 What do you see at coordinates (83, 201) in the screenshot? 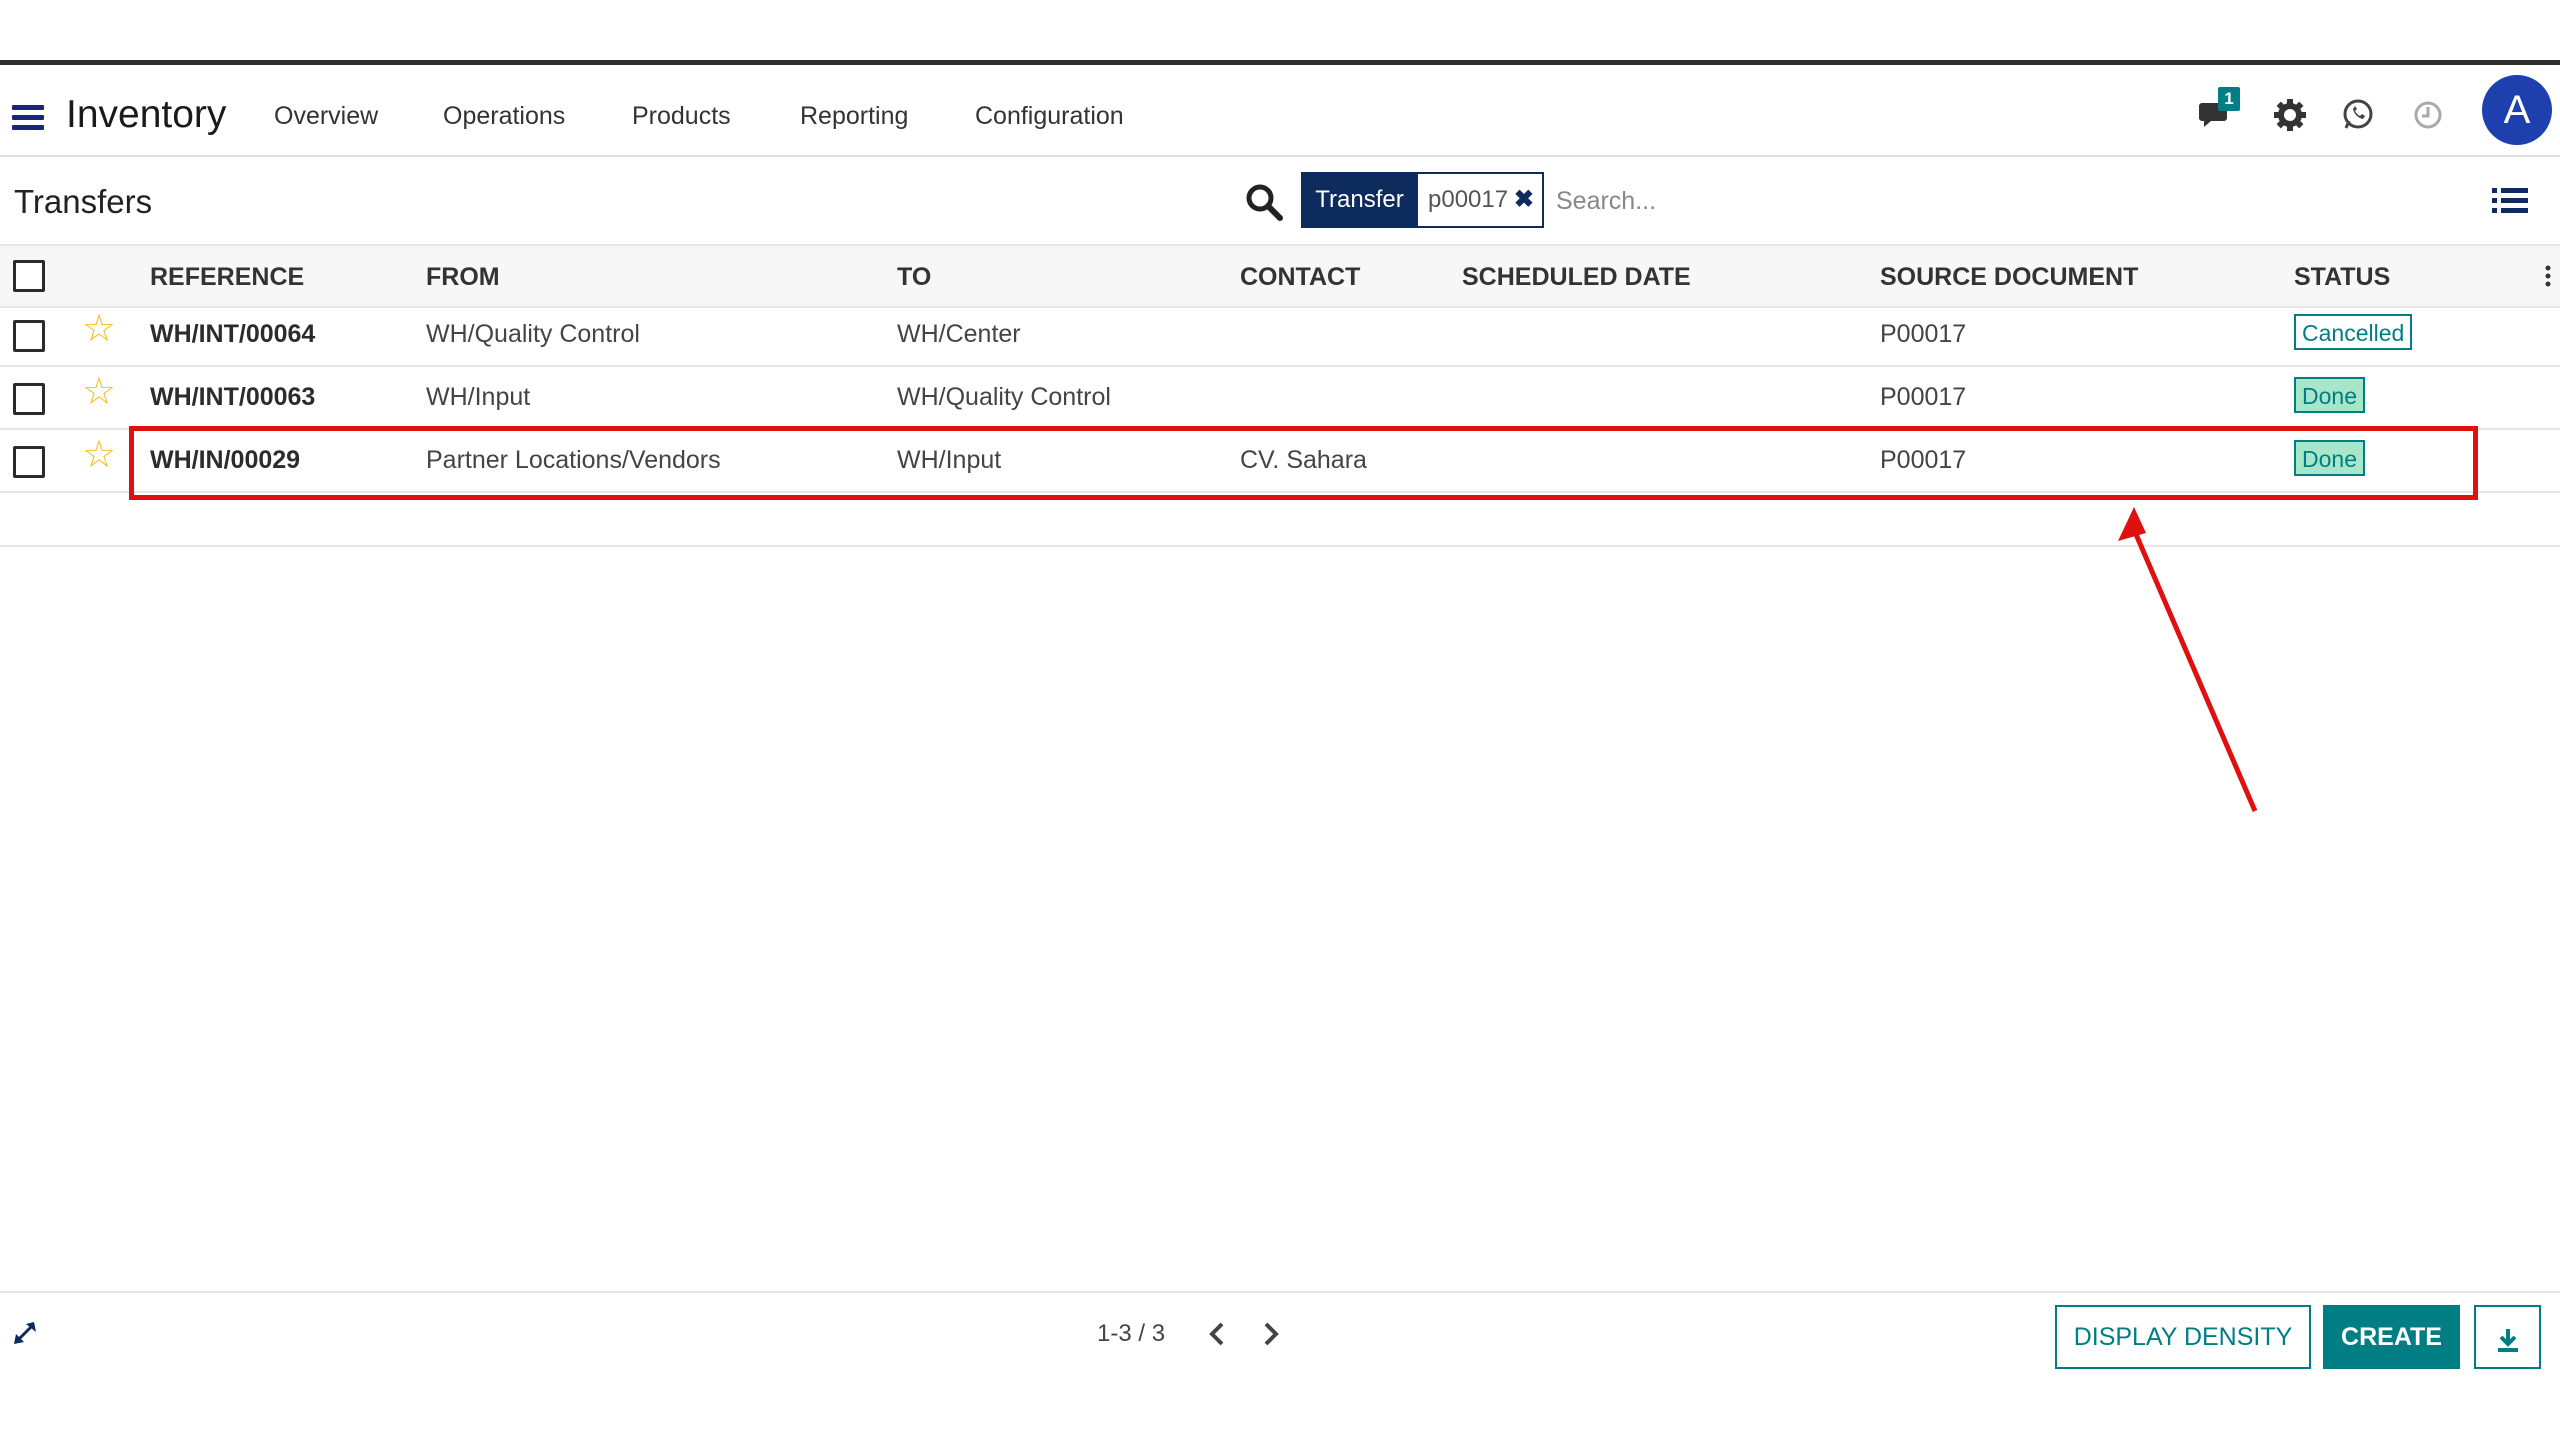
I see `page-title: Transfers` at bounding box center [83, 201].